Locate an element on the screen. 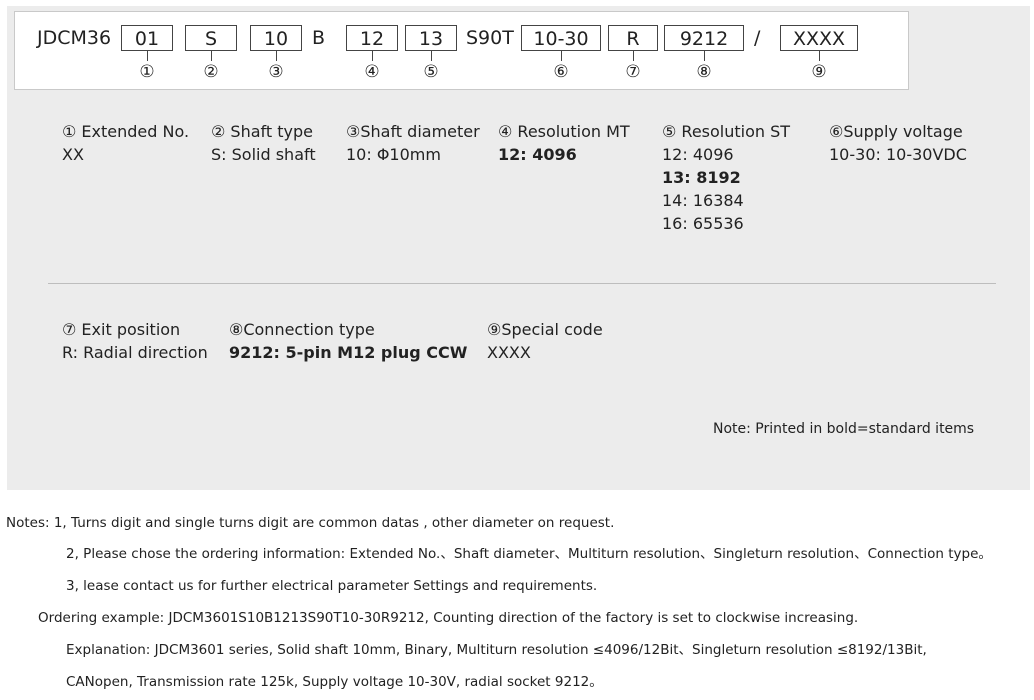 This screenshot has height=700, width=1034. bold-legend-note: Note: Printed in bold=standard items is located at coordinates (844, 429).